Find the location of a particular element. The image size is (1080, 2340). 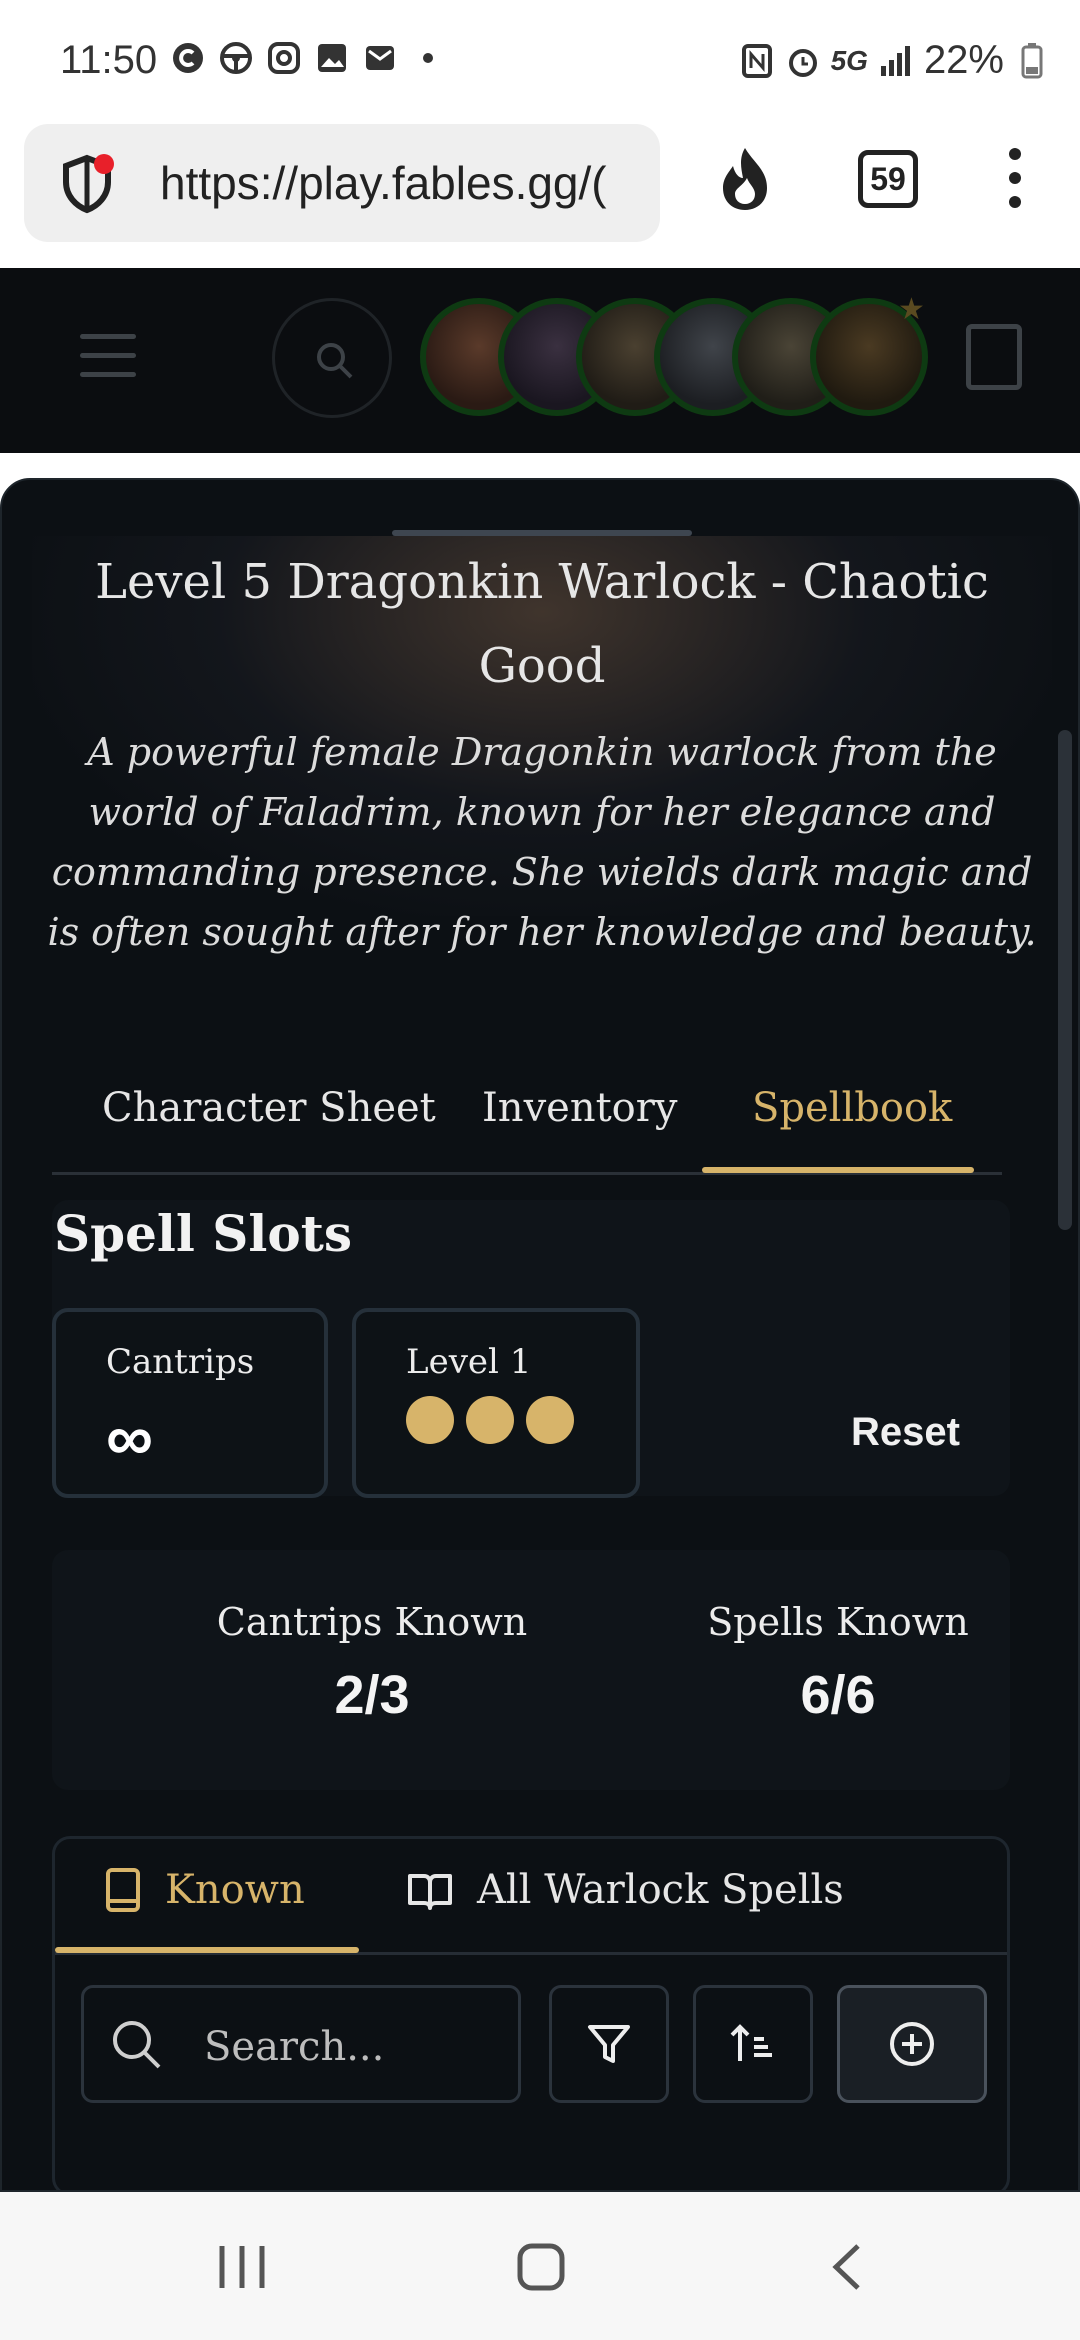

tab-known-label: Known is located at coordinates (235, 1890).